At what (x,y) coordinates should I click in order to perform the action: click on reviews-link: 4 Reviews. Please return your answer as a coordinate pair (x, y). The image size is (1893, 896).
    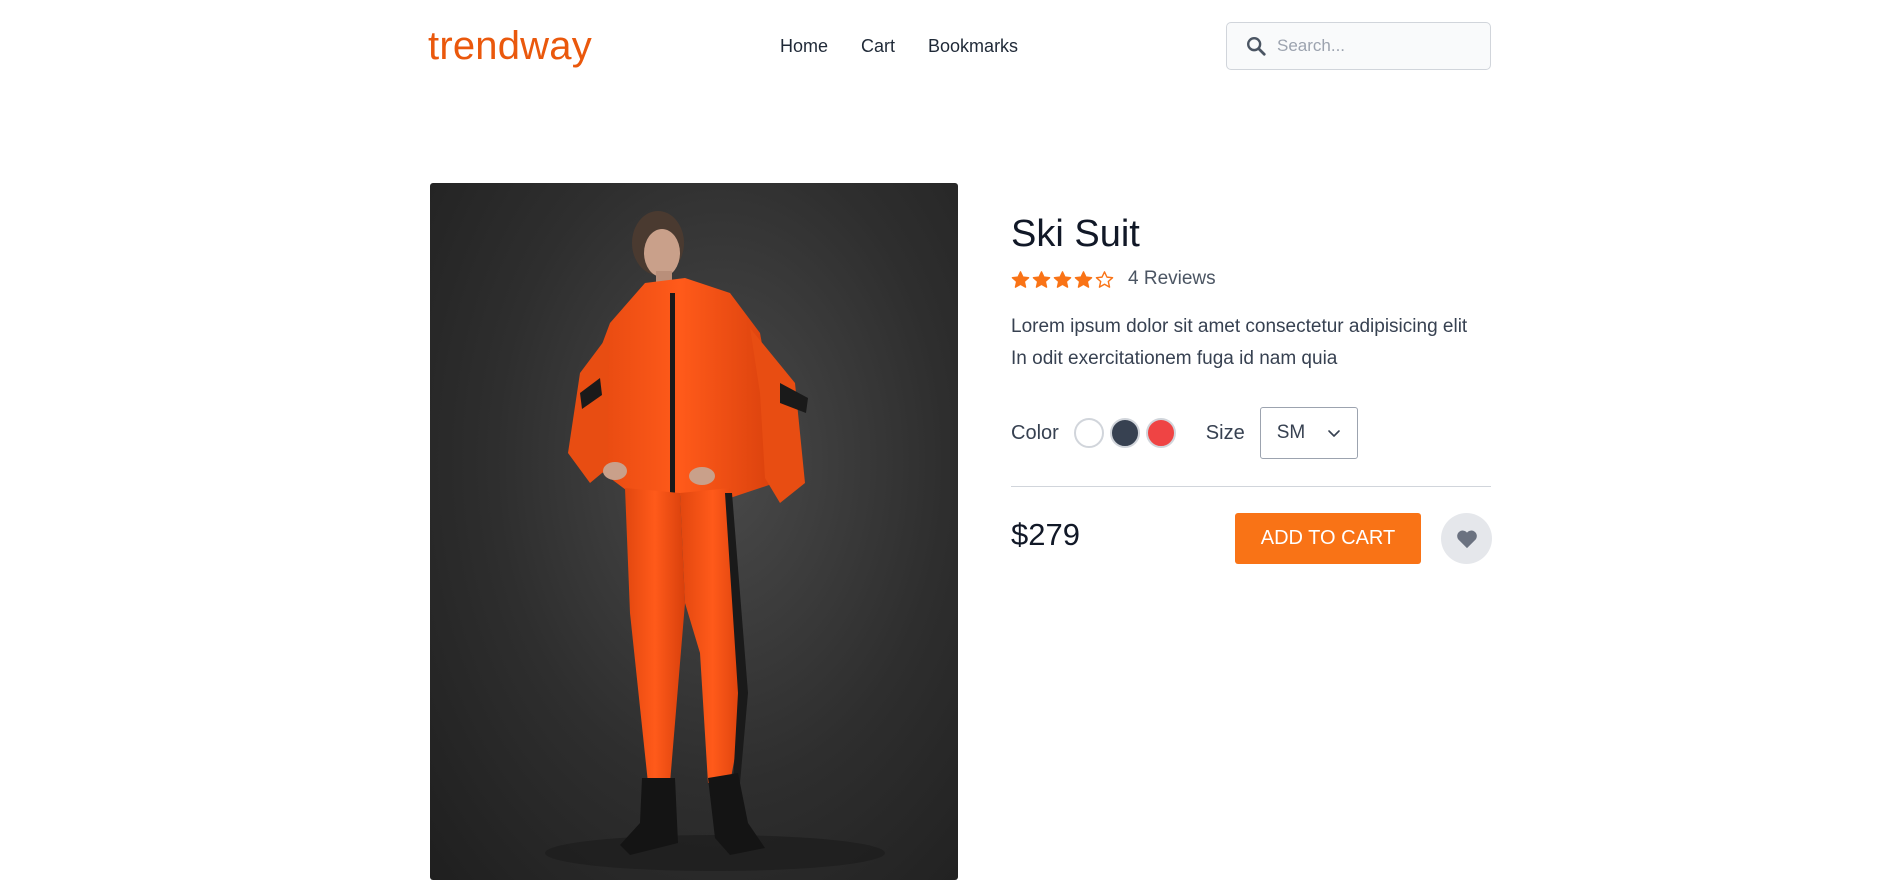
    Looking at the image, I should click on (1172, 279).